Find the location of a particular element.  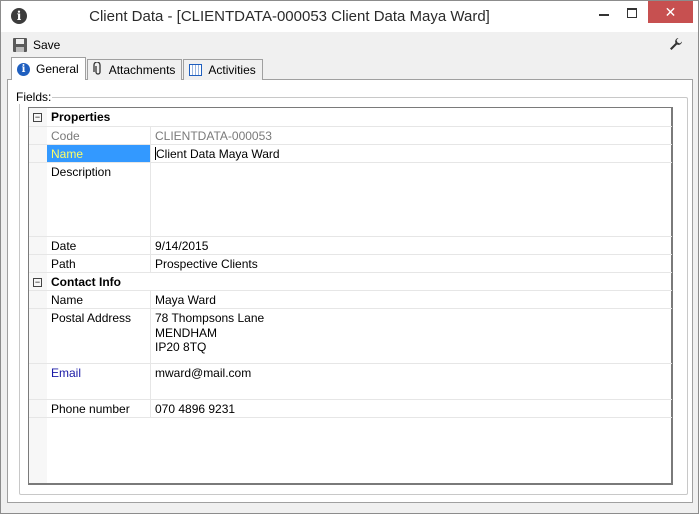

tab-activities: Activities is located at coordinates (223, 69).